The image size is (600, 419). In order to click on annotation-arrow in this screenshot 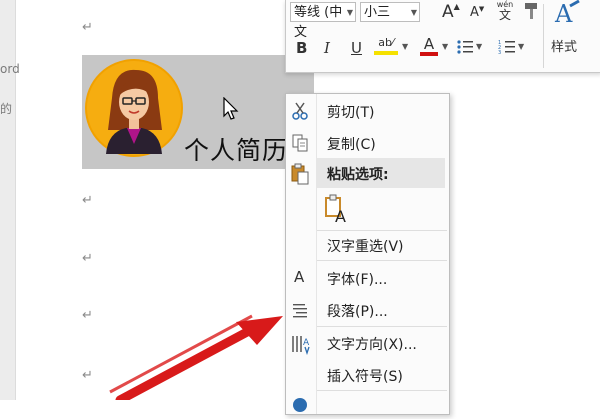, I will do `click(196, 357)`.